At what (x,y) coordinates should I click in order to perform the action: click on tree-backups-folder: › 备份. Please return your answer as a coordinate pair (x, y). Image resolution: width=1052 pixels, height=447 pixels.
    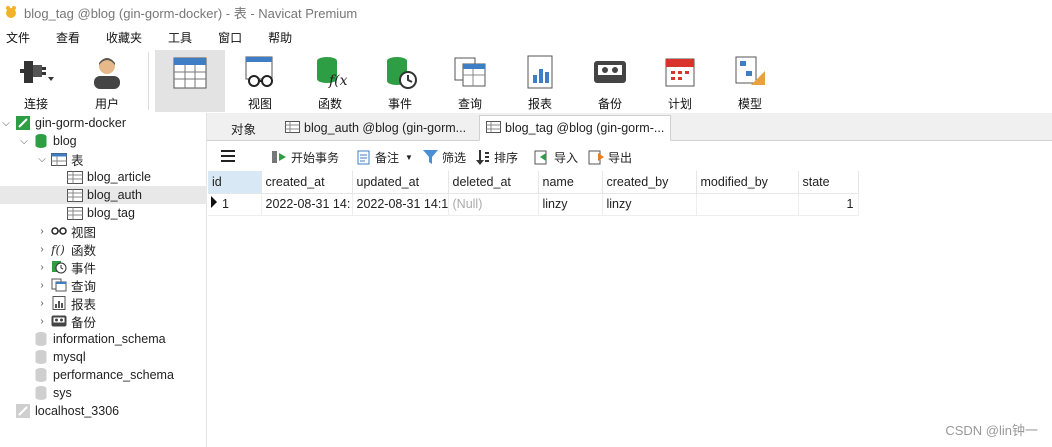
    Looking at the image, I should click on (103, 321).